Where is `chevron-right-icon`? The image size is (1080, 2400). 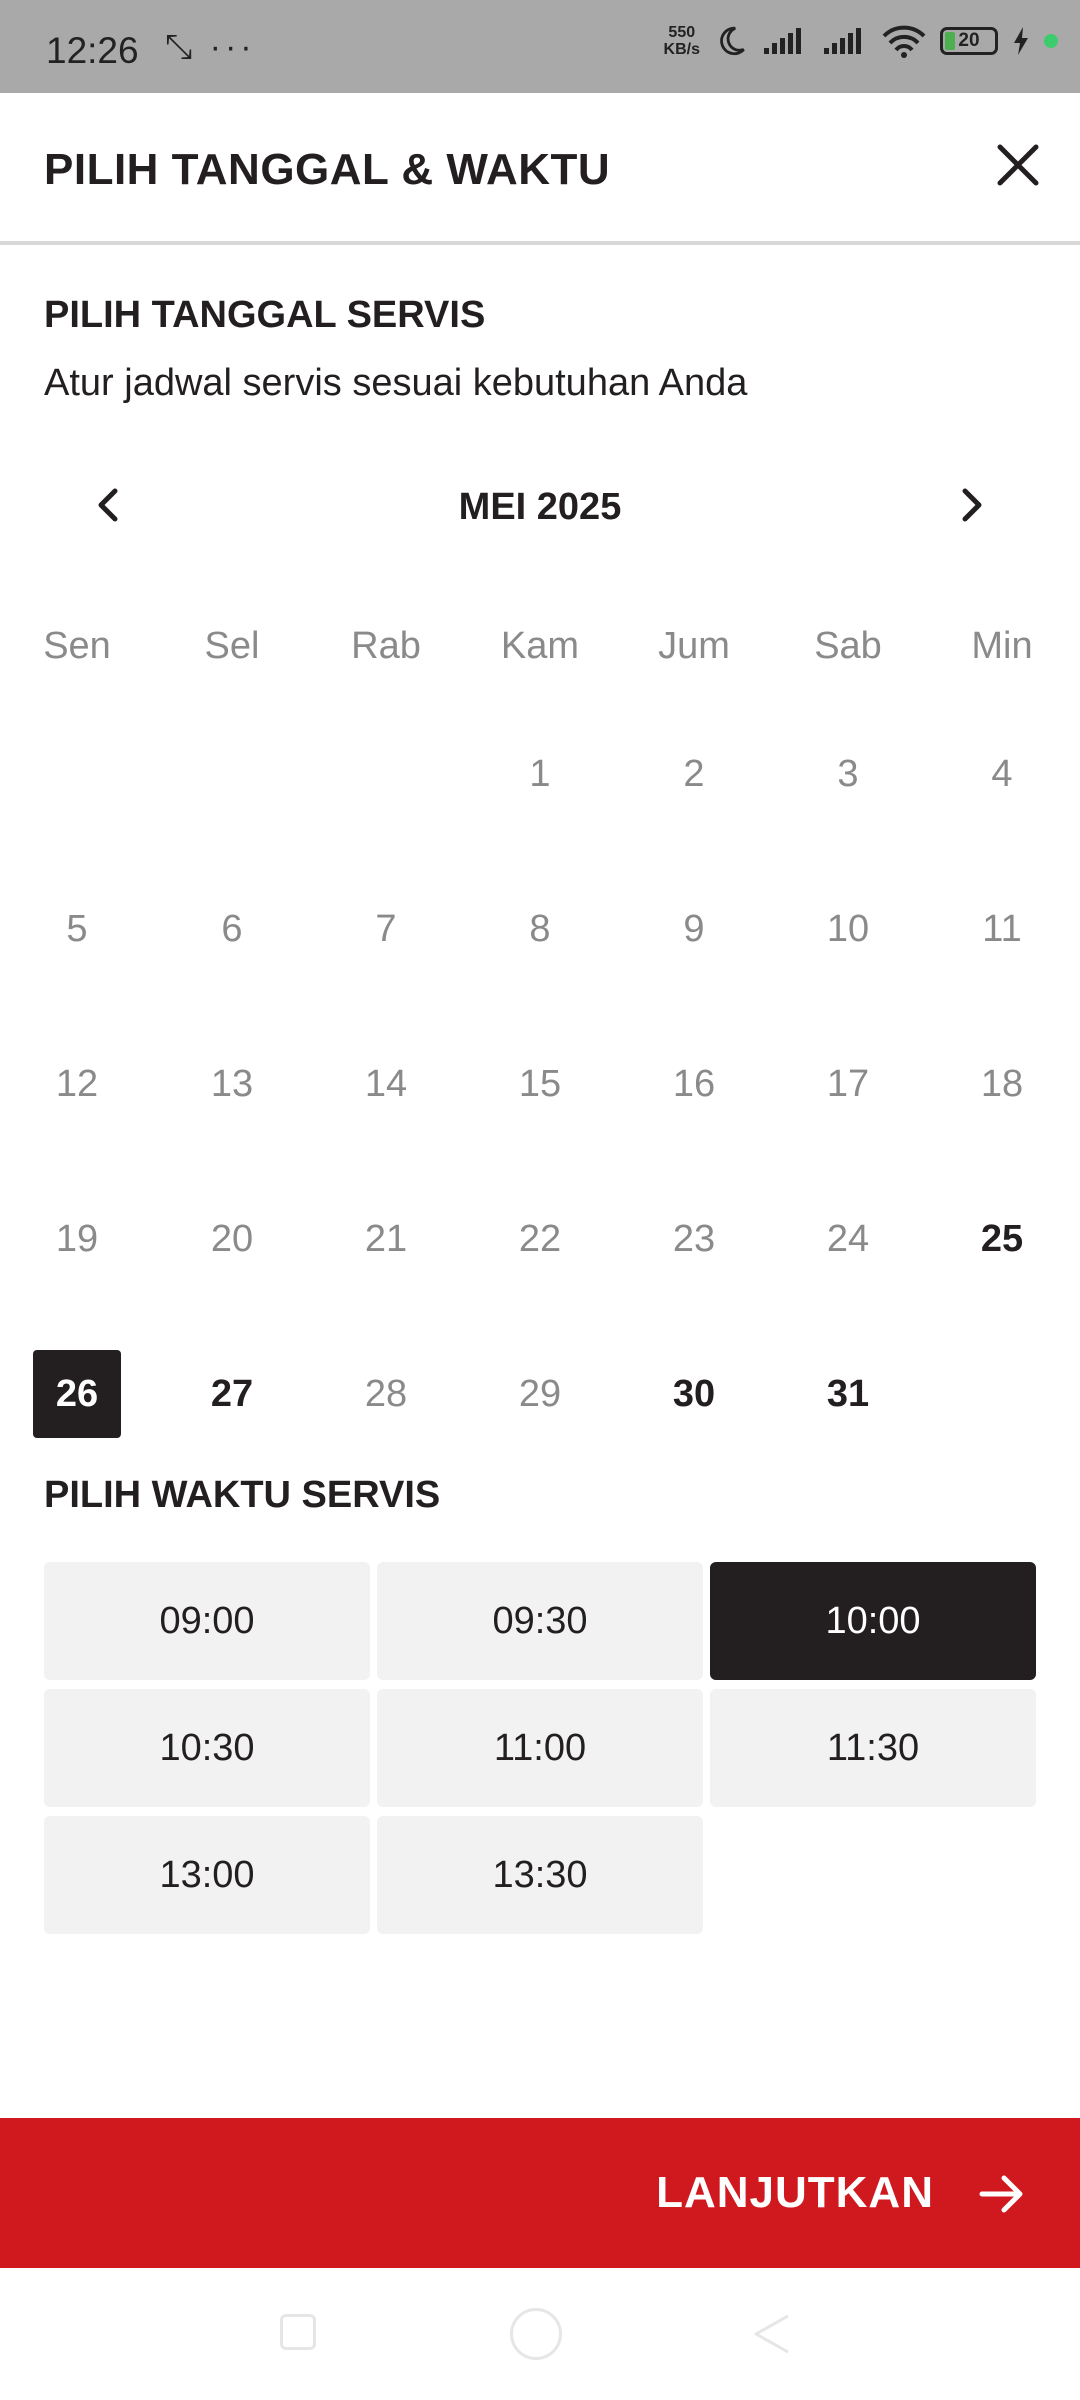
chevron-right-icon is located at coordinates (971, 505).